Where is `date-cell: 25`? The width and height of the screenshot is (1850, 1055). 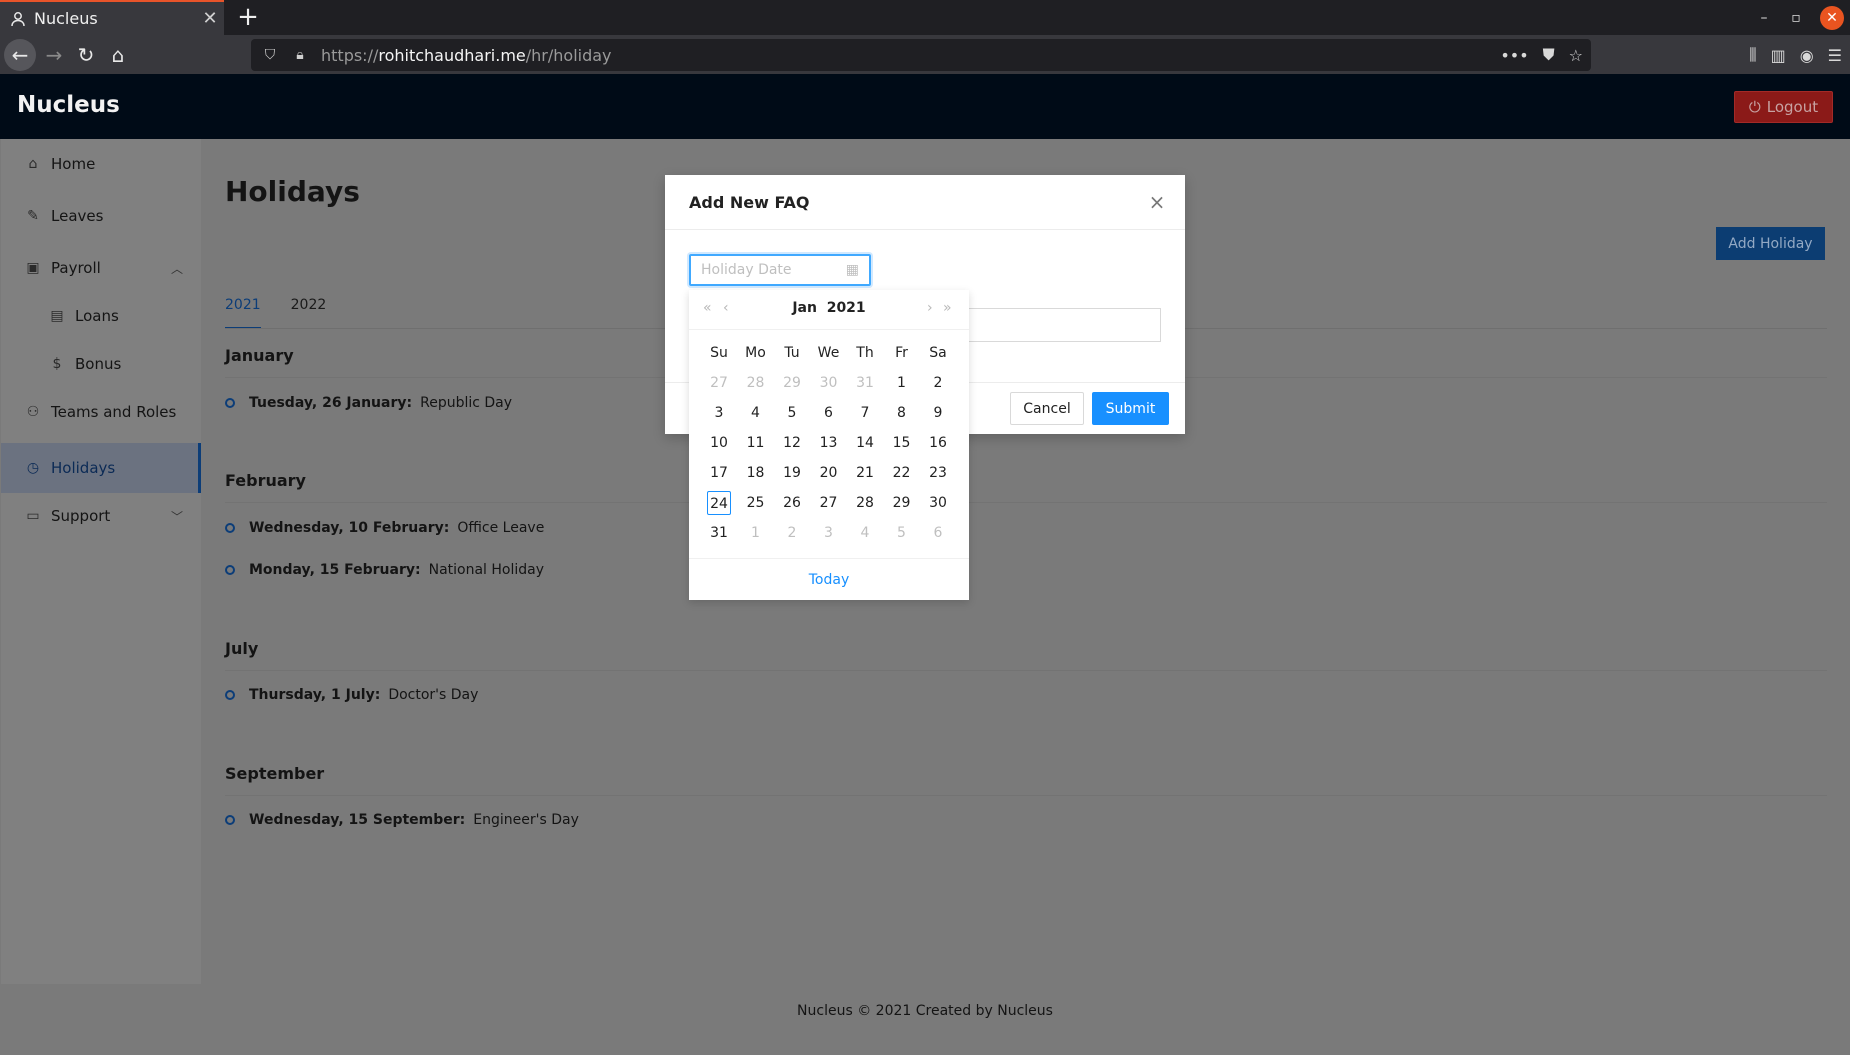
date-cell: 25 is located at coordinates (756, 503).